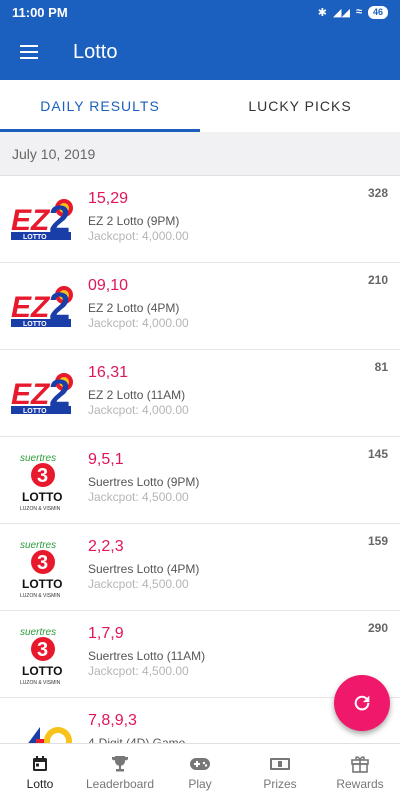 The width and height of the screenshot is (400, 800). What do you see at coordinates (106, 459) in the screenshot?
I see `winning-numbers: 9,5,1` at bounding box center [106, 459].